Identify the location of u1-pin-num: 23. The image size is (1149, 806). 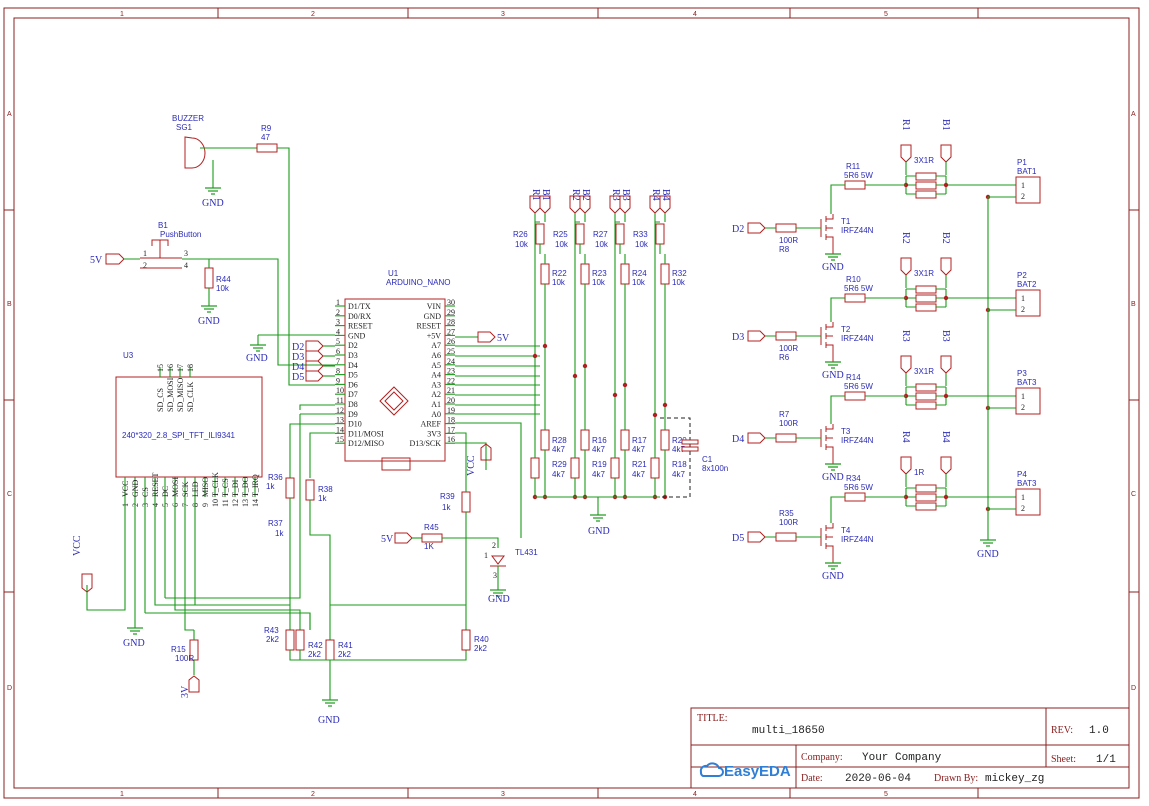
(451, 371).